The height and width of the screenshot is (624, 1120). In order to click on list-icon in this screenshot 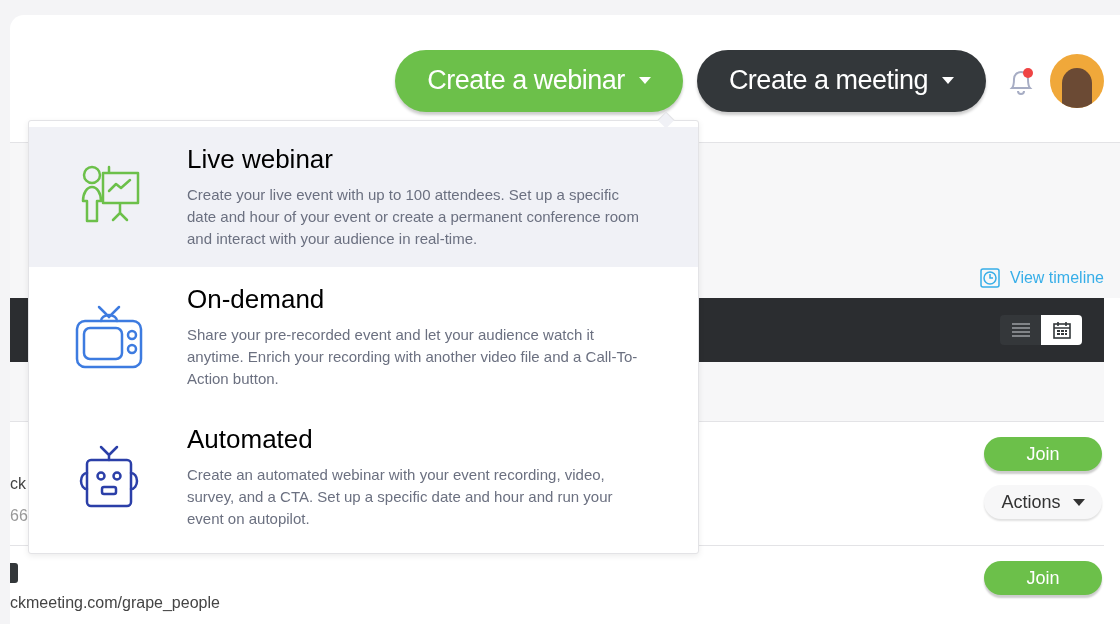, I will do `click(1020, 330)`.